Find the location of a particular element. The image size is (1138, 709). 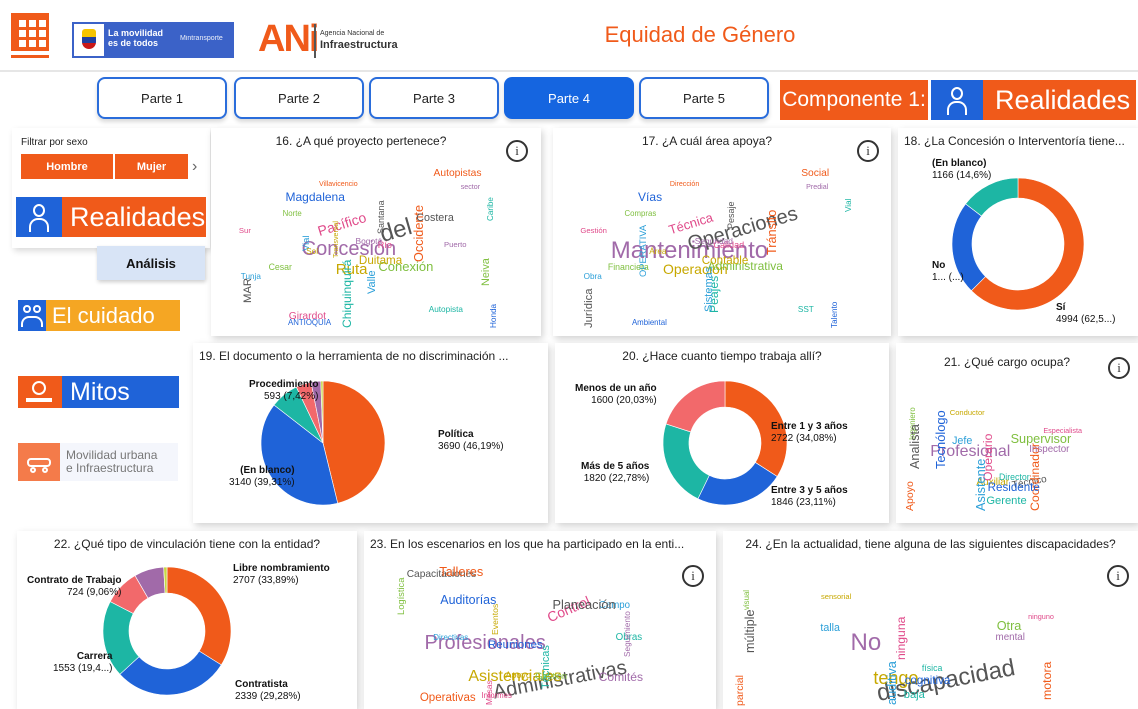

tab-parte-5: Parte 5 is located at coordinates (704, 98).